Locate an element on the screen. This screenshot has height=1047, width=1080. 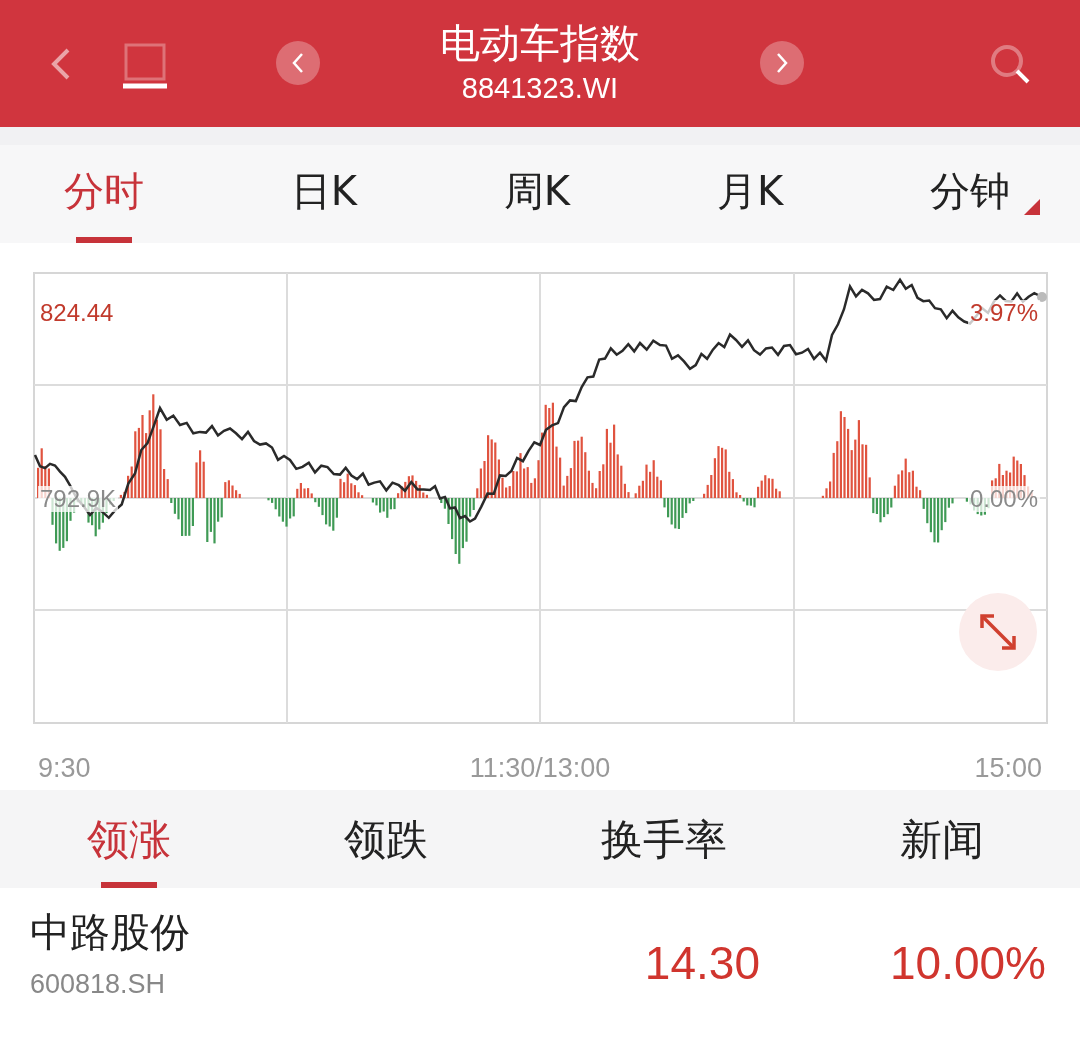
chart-tab: 分时 is located at coordinates (104, 194).